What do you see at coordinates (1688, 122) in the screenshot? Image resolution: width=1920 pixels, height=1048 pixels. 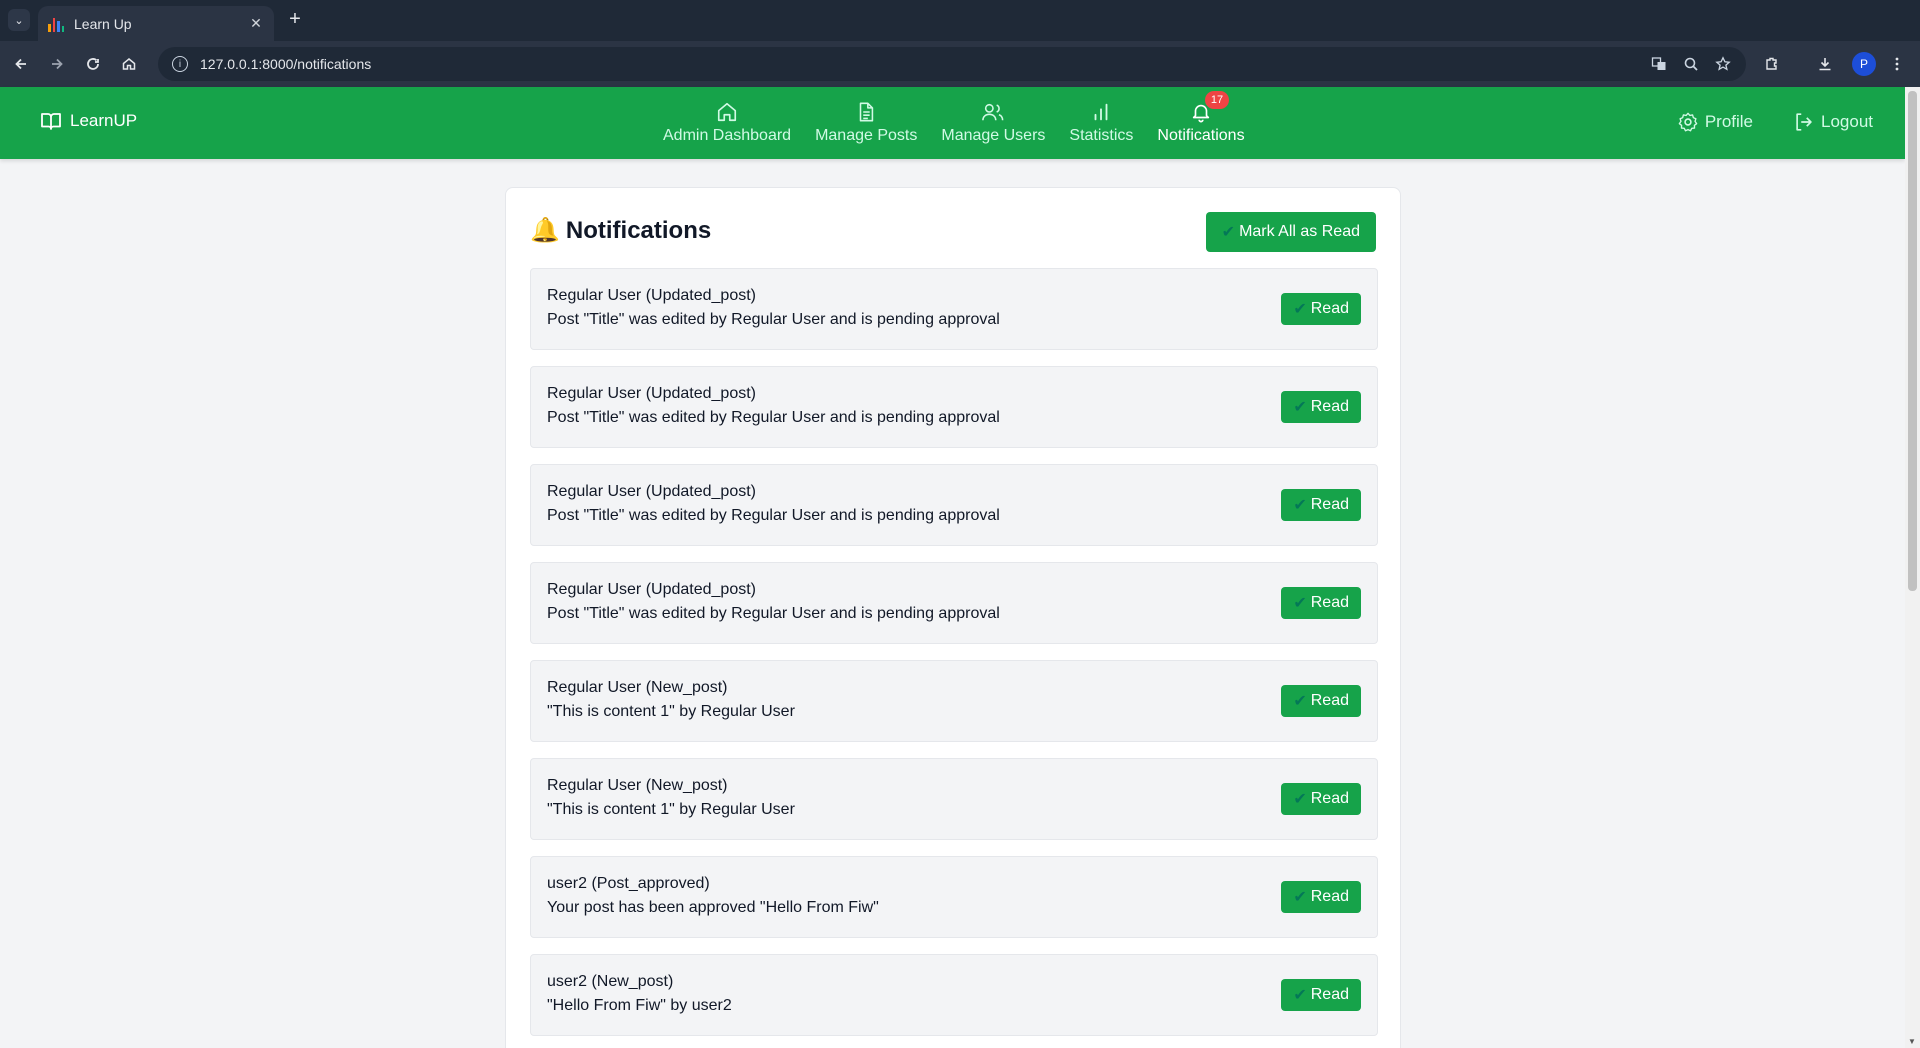 I see `gear-icon` at bounding box center [1688, 122].